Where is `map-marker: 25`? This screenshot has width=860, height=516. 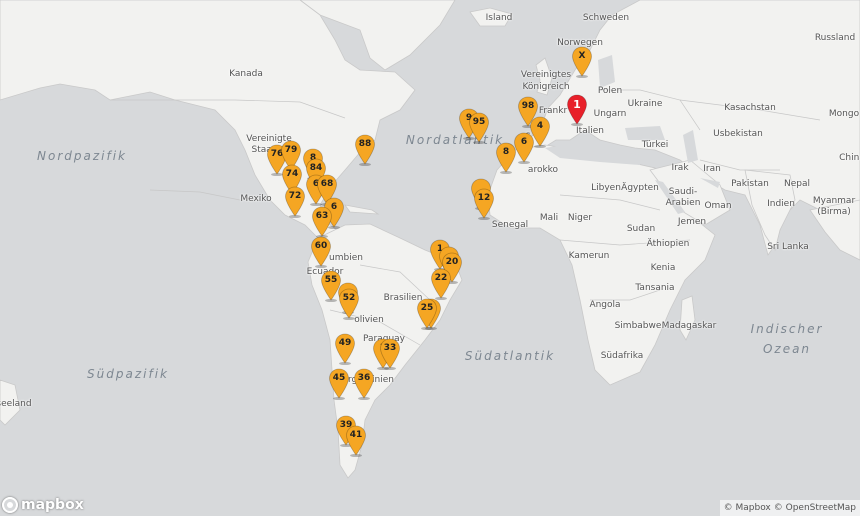 map-marker: 25 is located at coordinates (427, 314).